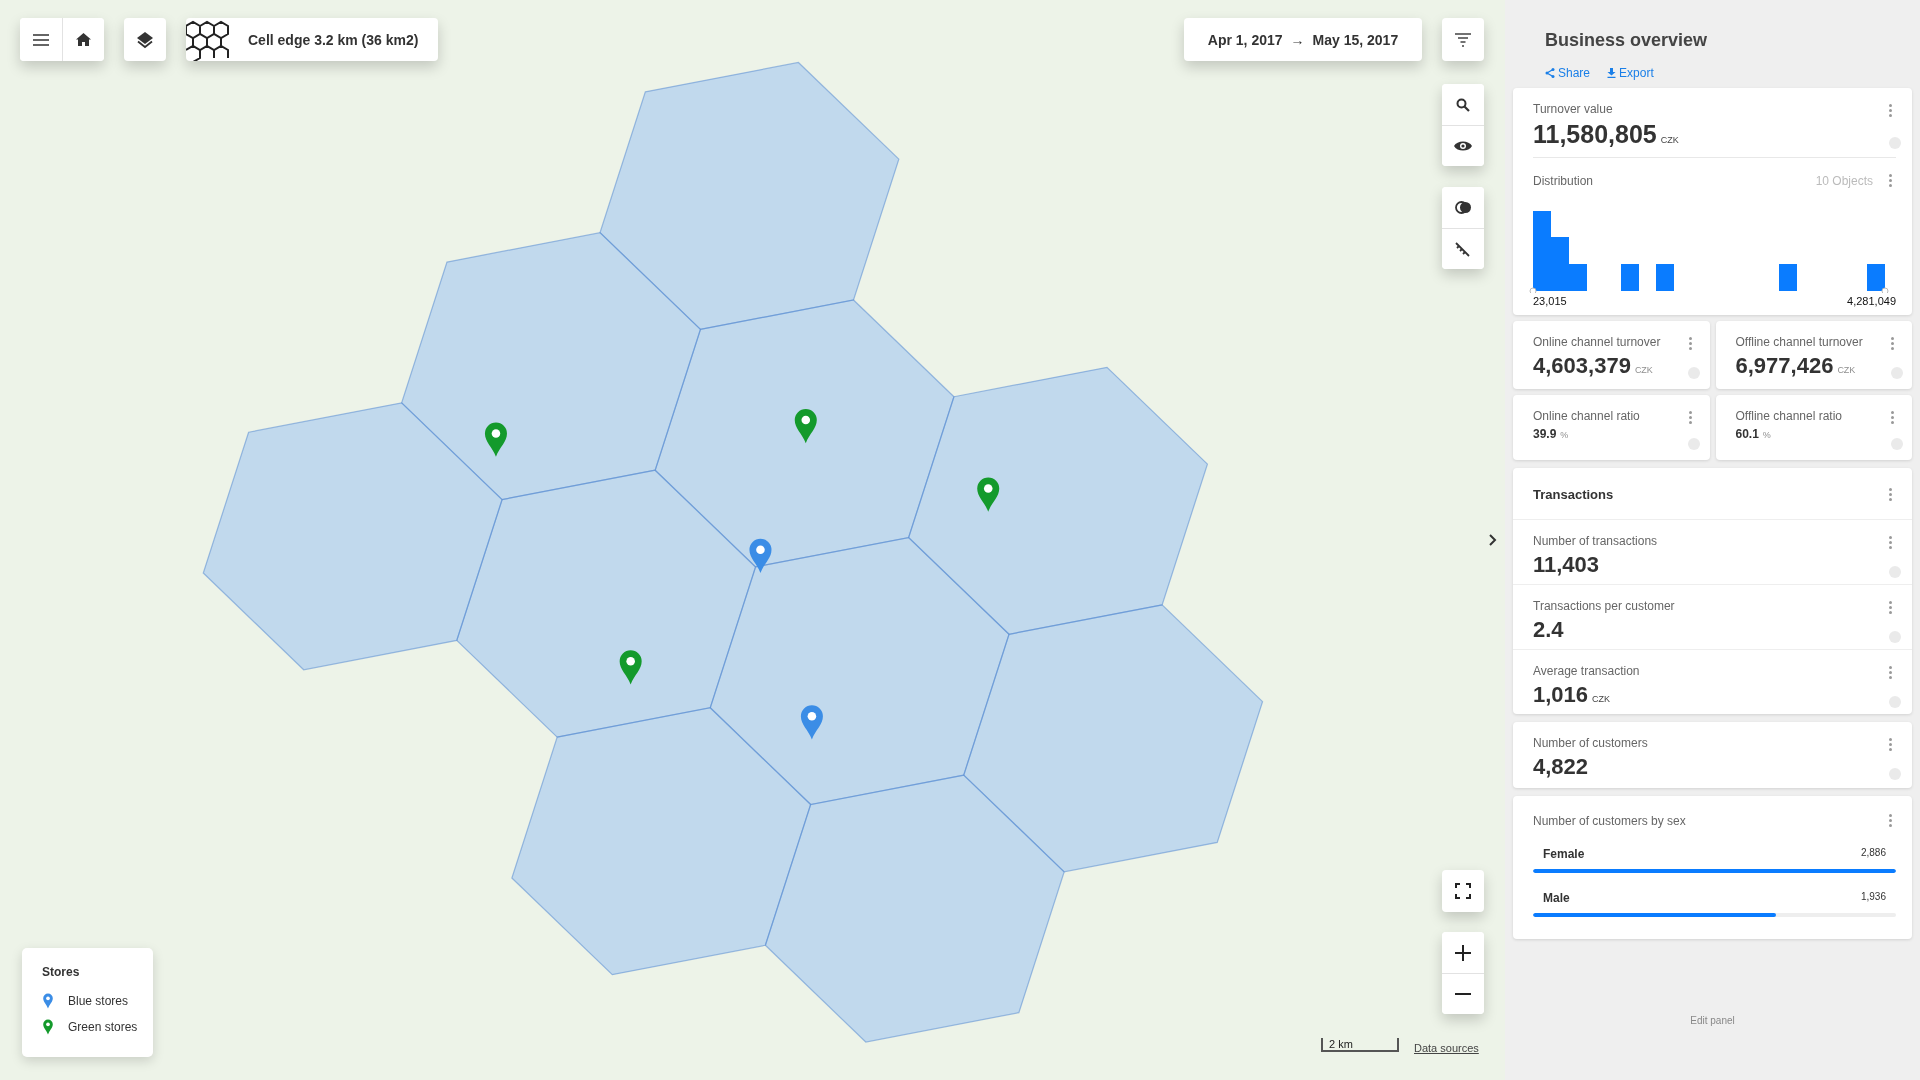  I want to click on filter-button, so click(1463, 39).